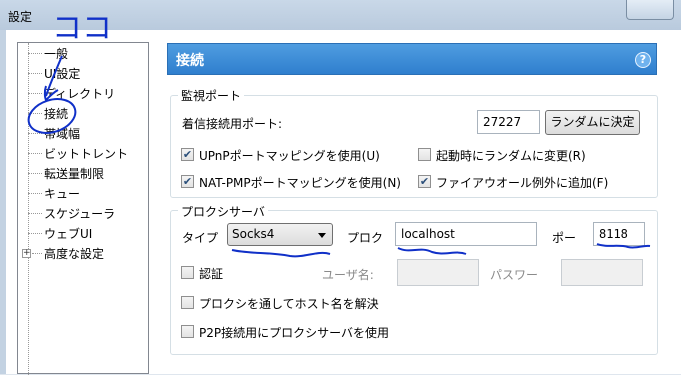 This screenshot has height=375, width=681. Describe the element at coordinates (294, 332) in the screenshot. I see `p2p-proxy-label: P2P接続用にプロクシサーバを使用` at that location.